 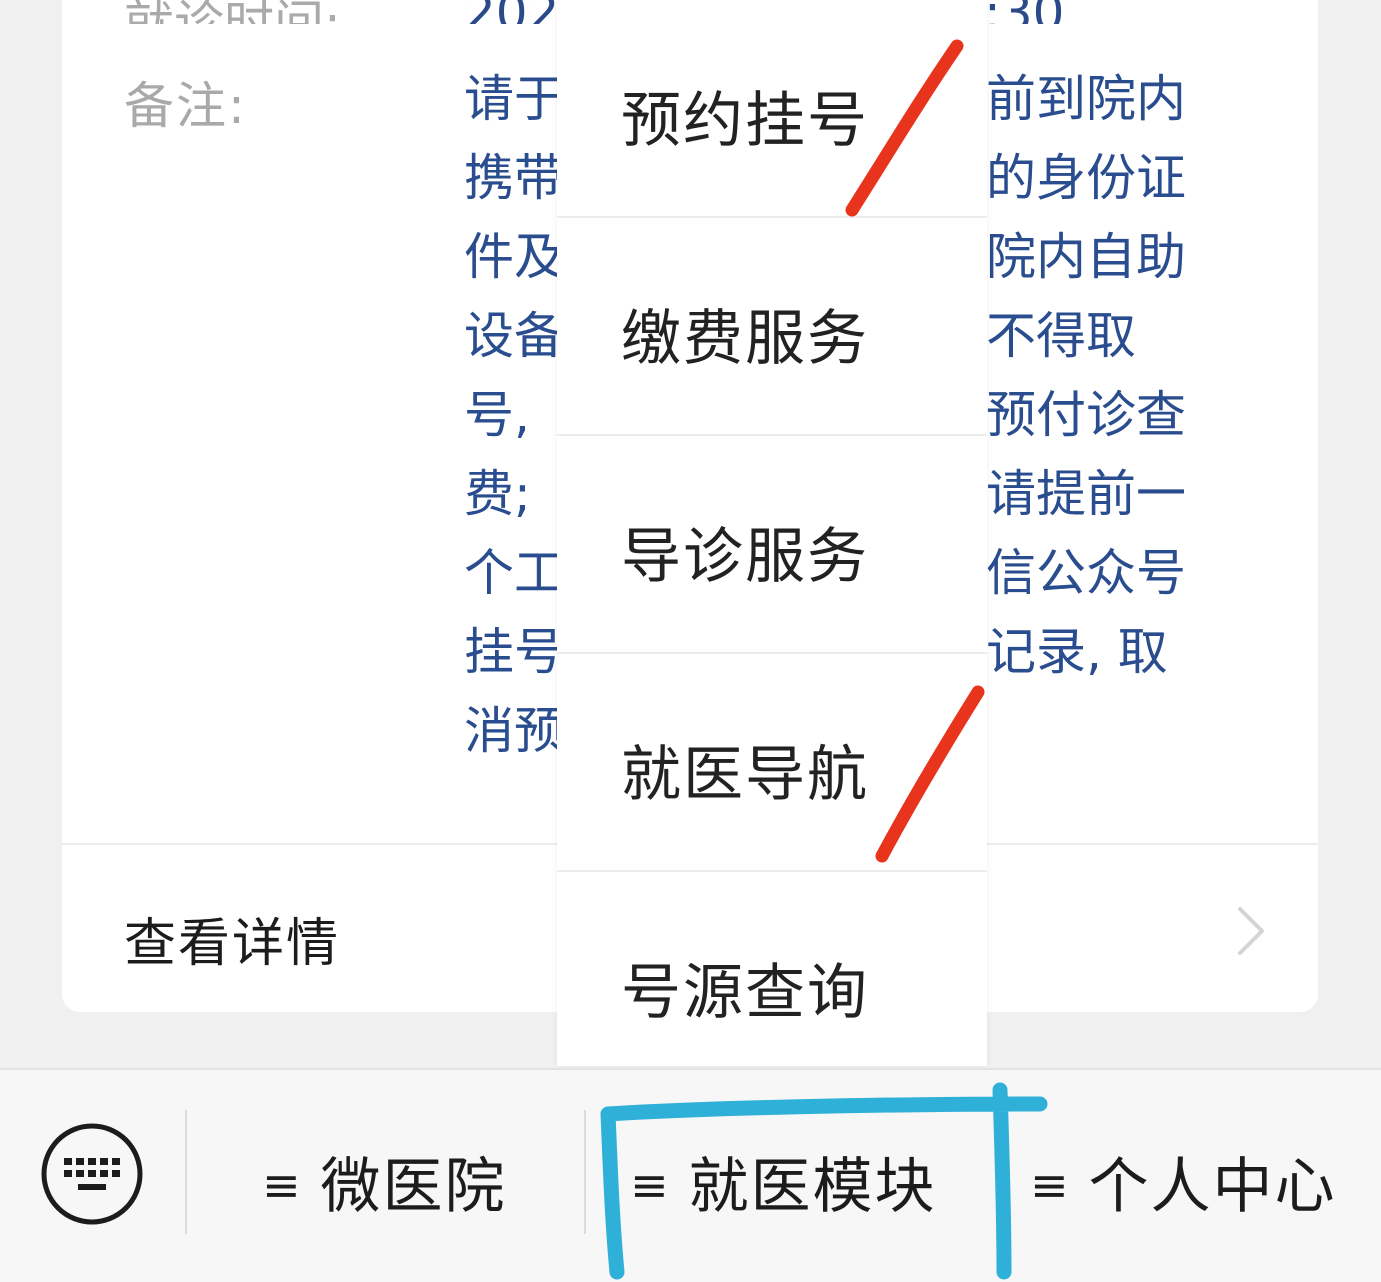 What do you see at coordinates (185, 106) in the screenshot?
I see `note-label: 备注:` at bounding box center [185, 106].